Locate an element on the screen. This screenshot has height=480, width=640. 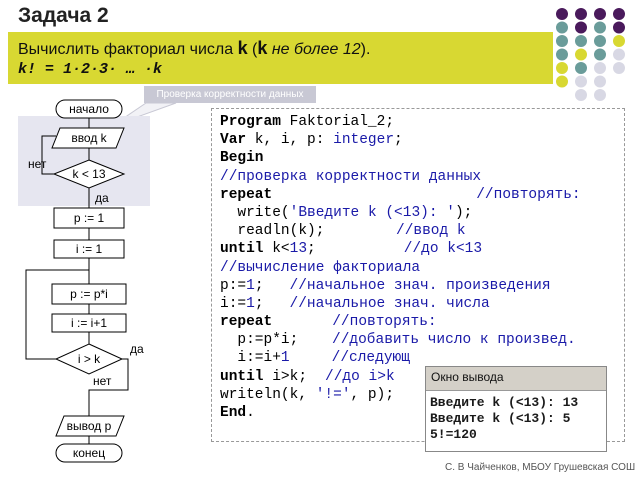
code-line: Program Faktorial_2; is located at coordinates (422, 122).